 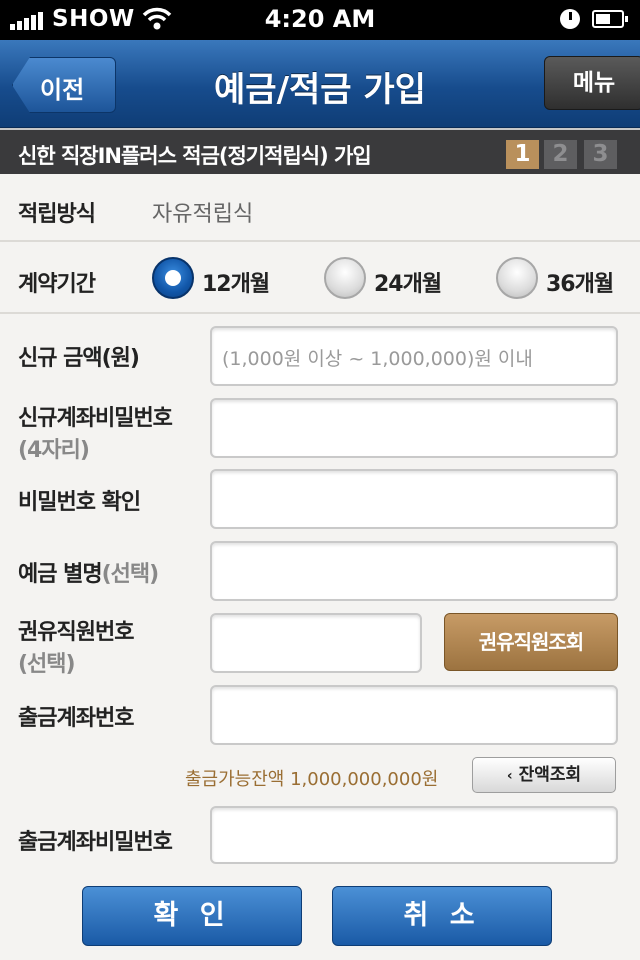 I want to click on status-bar: SHOW 4:20 AM, so click(x=320, y=20).